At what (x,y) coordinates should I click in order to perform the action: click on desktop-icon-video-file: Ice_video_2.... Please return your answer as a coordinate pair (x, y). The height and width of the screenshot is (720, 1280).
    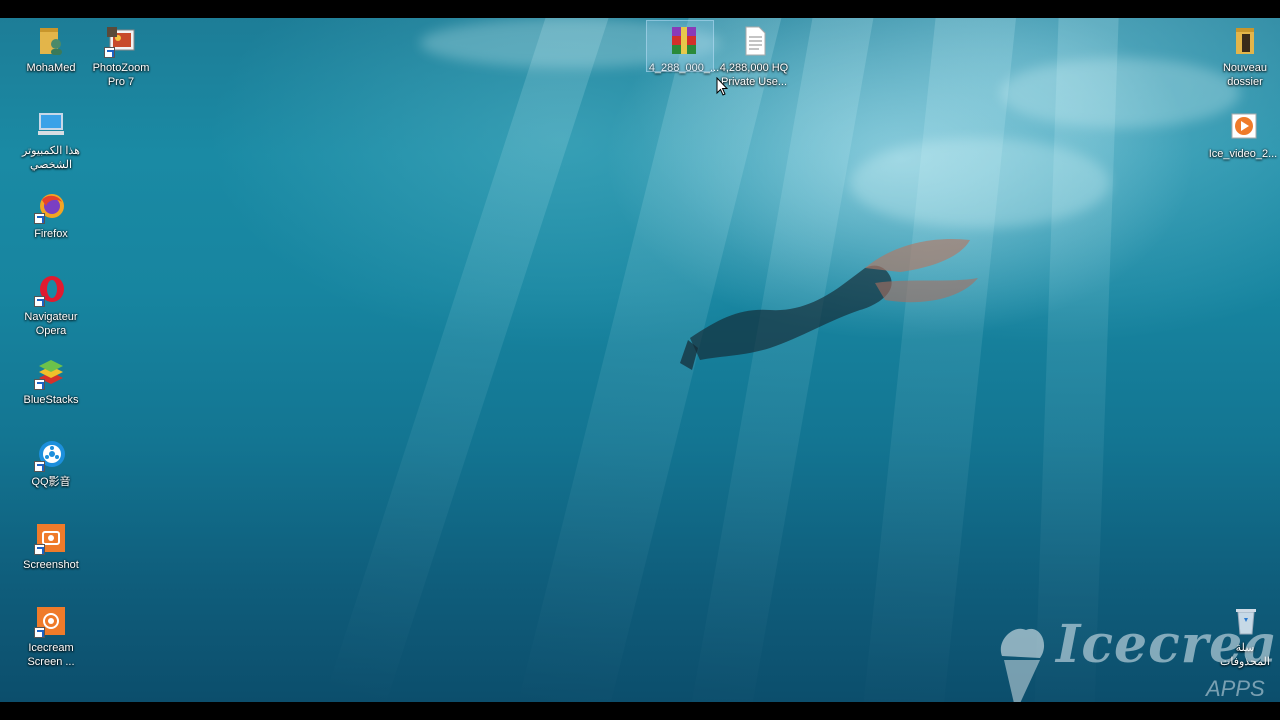
    Looking at the image, I should click on (1241, 135).